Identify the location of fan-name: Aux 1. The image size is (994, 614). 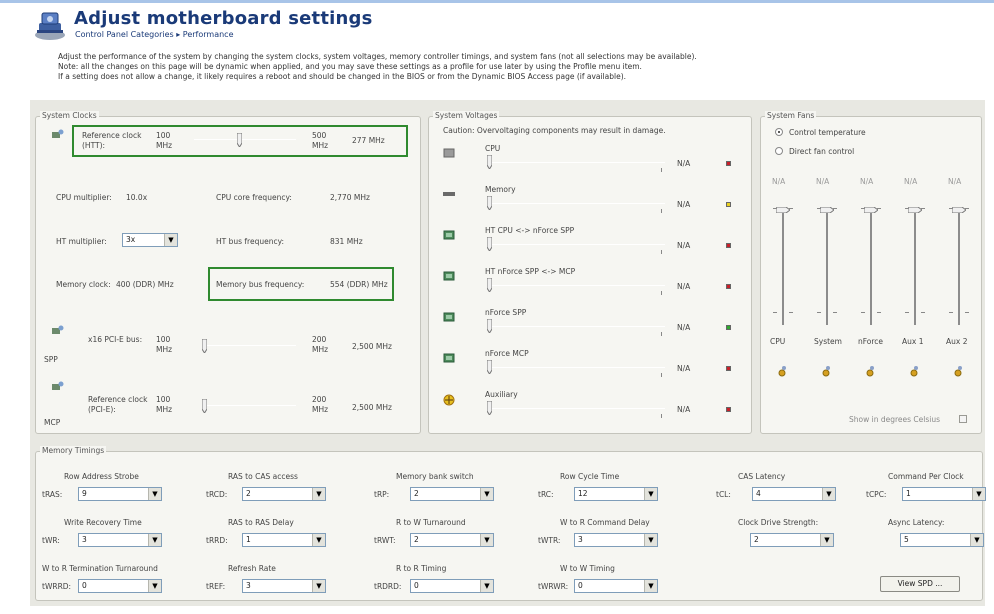
(913, 341).